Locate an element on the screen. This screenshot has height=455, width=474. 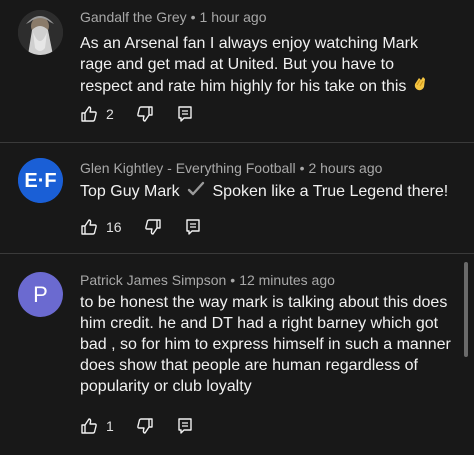
svg-text: E·F is located at coordinates (40, 181).